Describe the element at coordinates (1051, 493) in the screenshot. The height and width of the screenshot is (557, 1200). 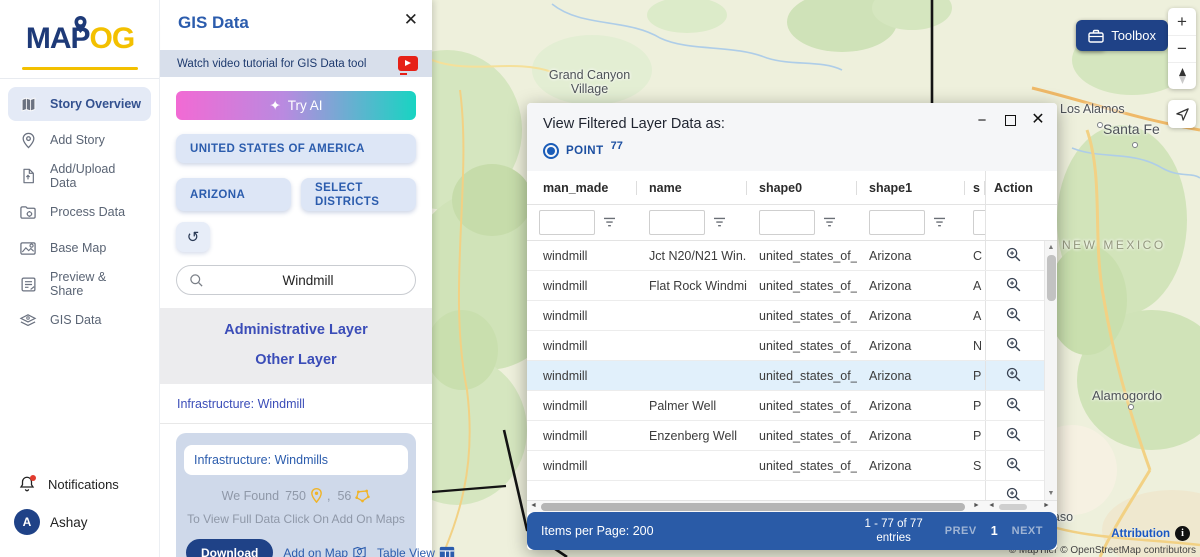
I see `scroll-down-arrow: ▼` at that location.